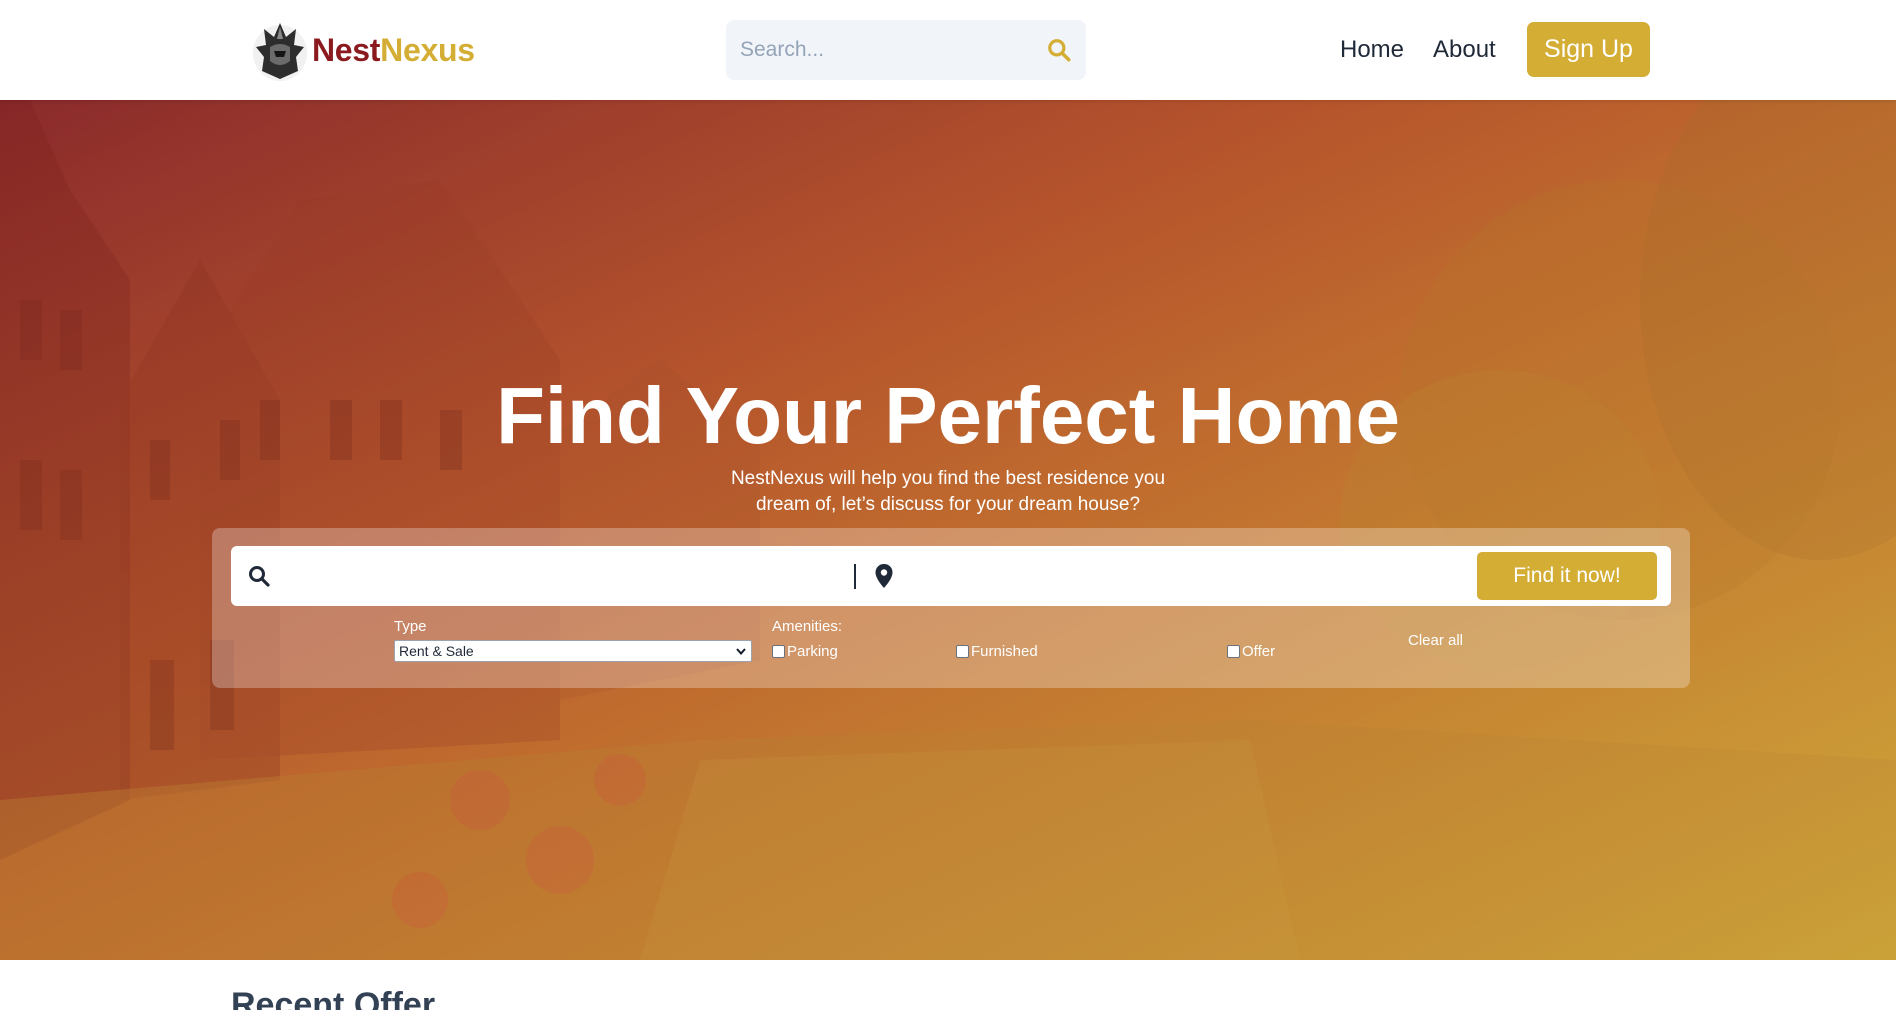 This screenshot has width=1896, height=1010. Describe the element at coordinates (280, 52) in the screenshot. I see `crest-logo-icon` at that location.